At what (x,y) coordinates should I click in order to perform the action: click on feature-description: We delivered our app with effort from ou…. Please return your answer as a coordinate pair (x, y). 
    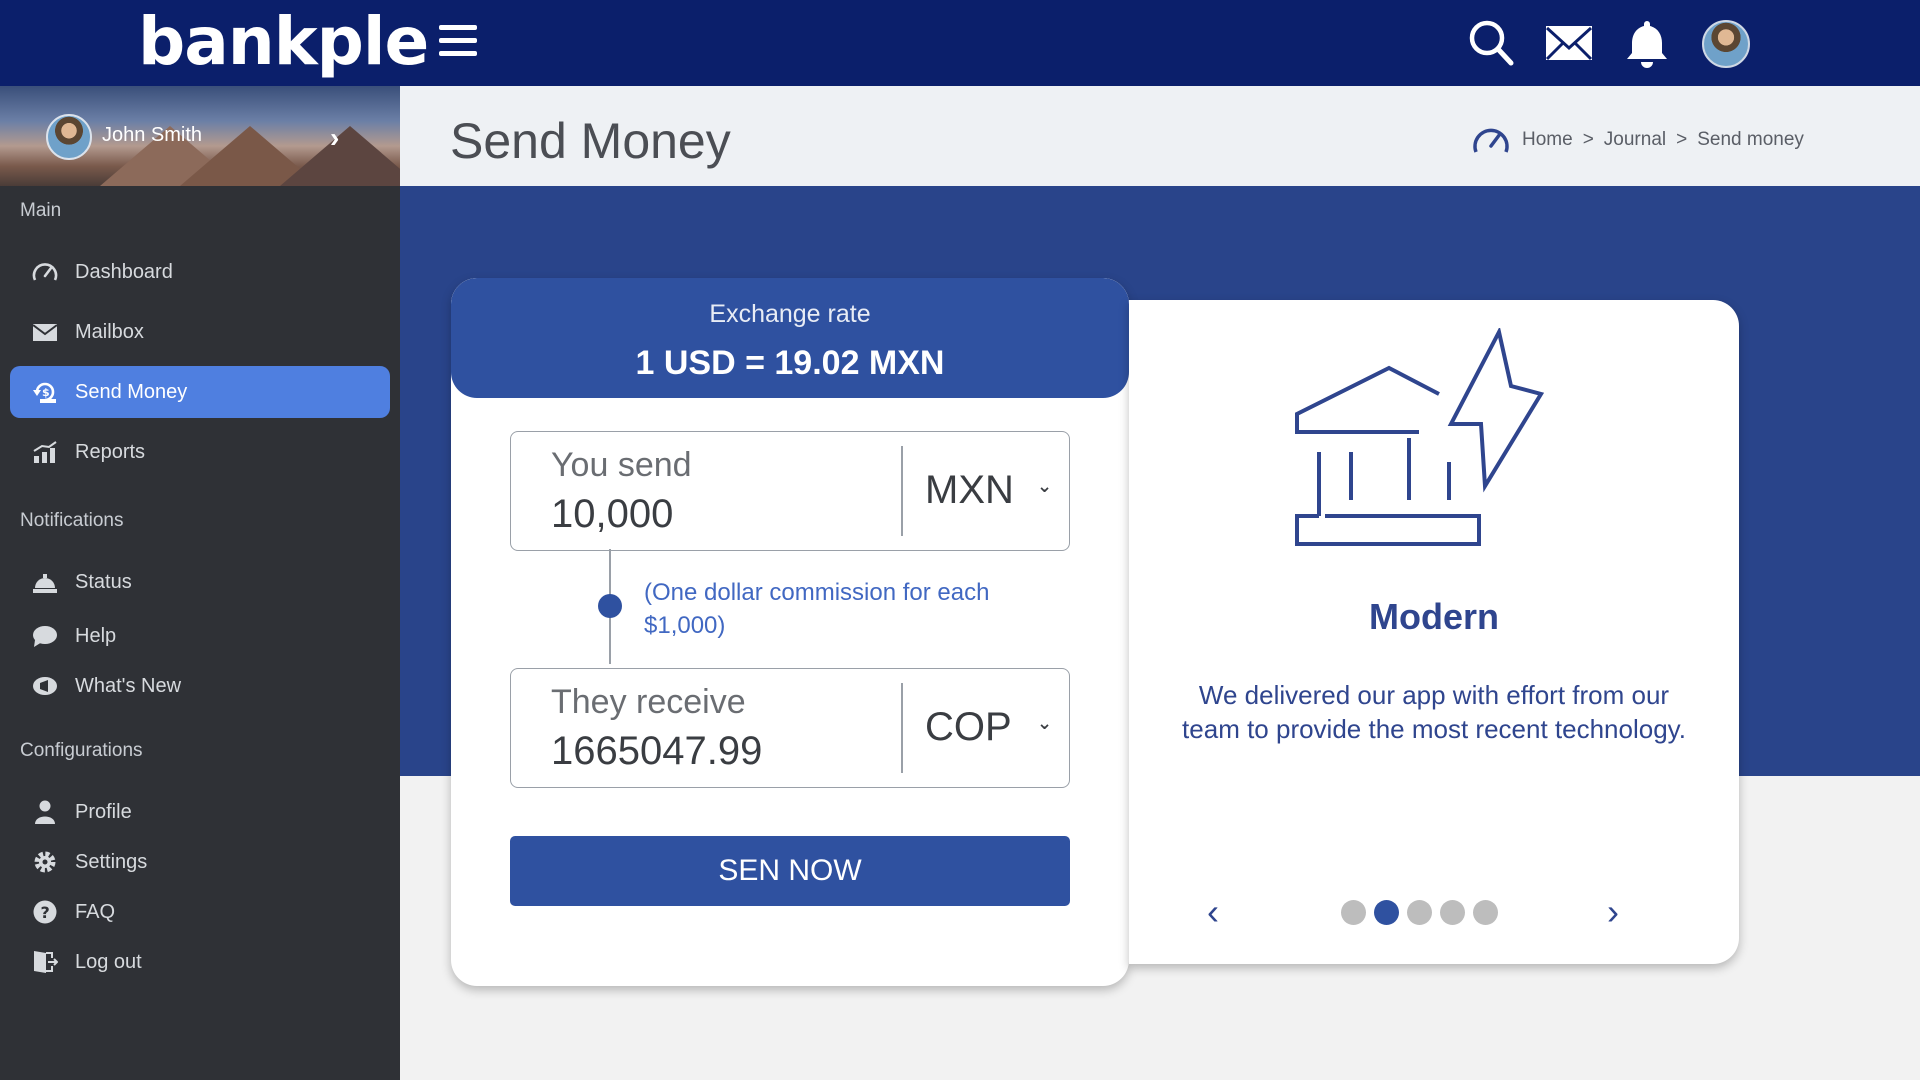
    Looking at the image, I should click on (1434, 712).